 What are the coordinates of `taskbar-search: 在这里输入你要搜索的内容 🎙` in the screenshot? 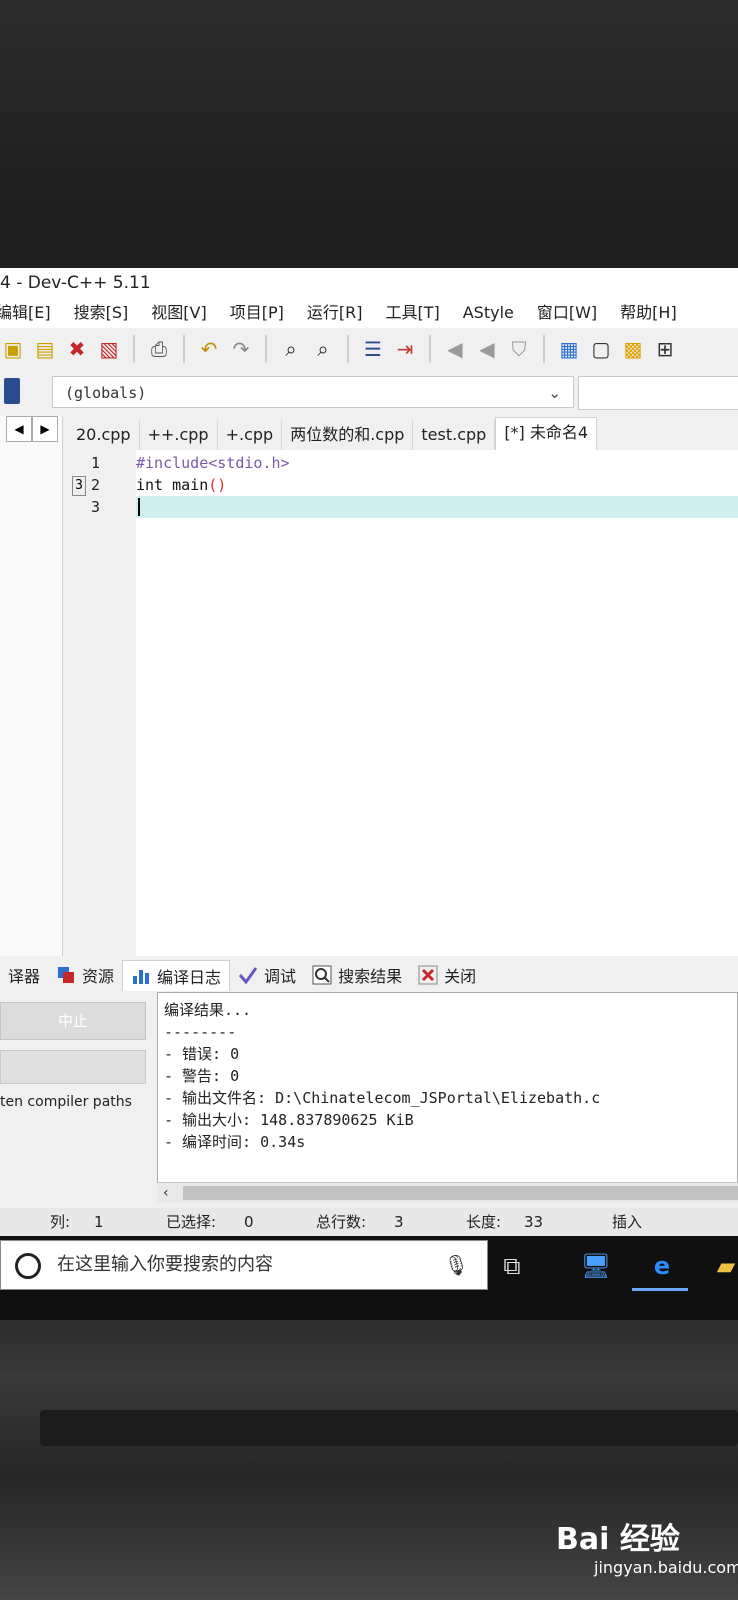 It's located at (244, 1265).